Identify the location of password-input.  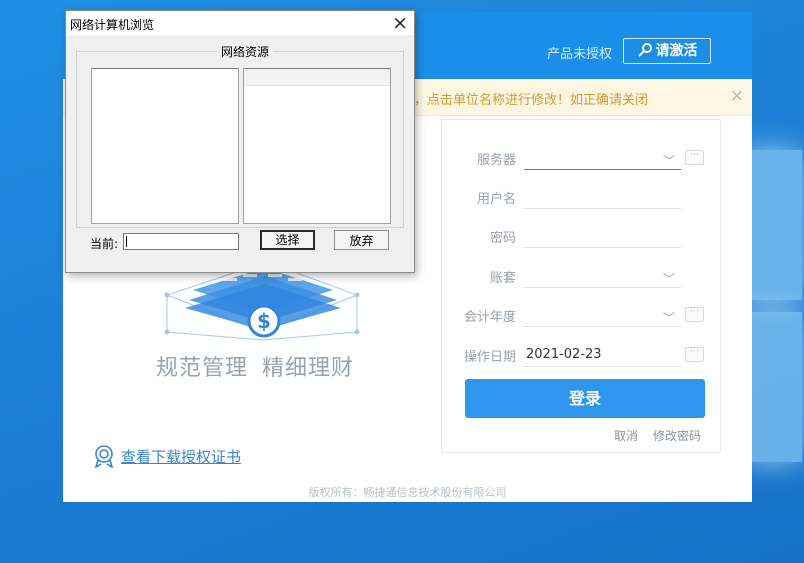
(602, 235).